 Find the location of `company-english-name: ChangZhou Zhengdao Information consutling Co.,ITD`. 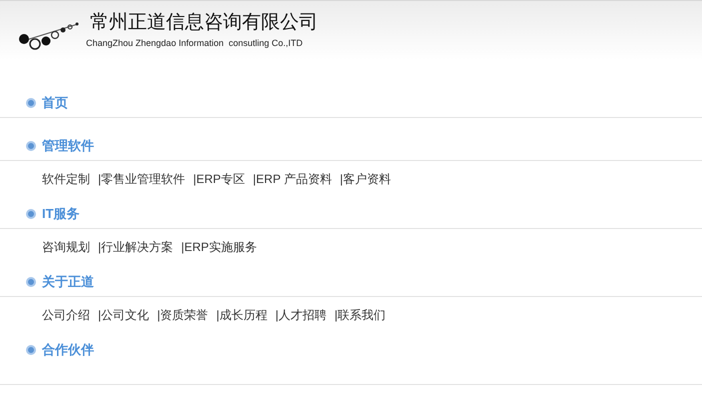

company-english-name: ChangZhou Zhengdao Information consutling Co.,ITD is located at coordinates (195, 43).